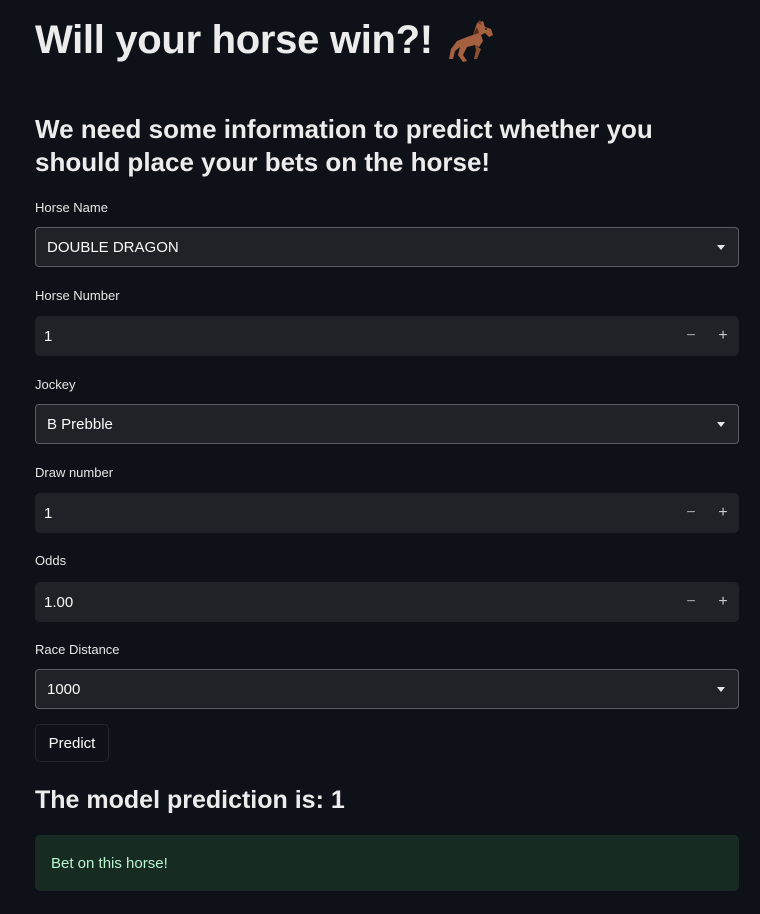 The width and height of the screenshot is (760, 914). What do you see at coordinates (77, 295) in the screenshot?
I see `horse-number-label: Horse Number` at bounding box center [77, 295].